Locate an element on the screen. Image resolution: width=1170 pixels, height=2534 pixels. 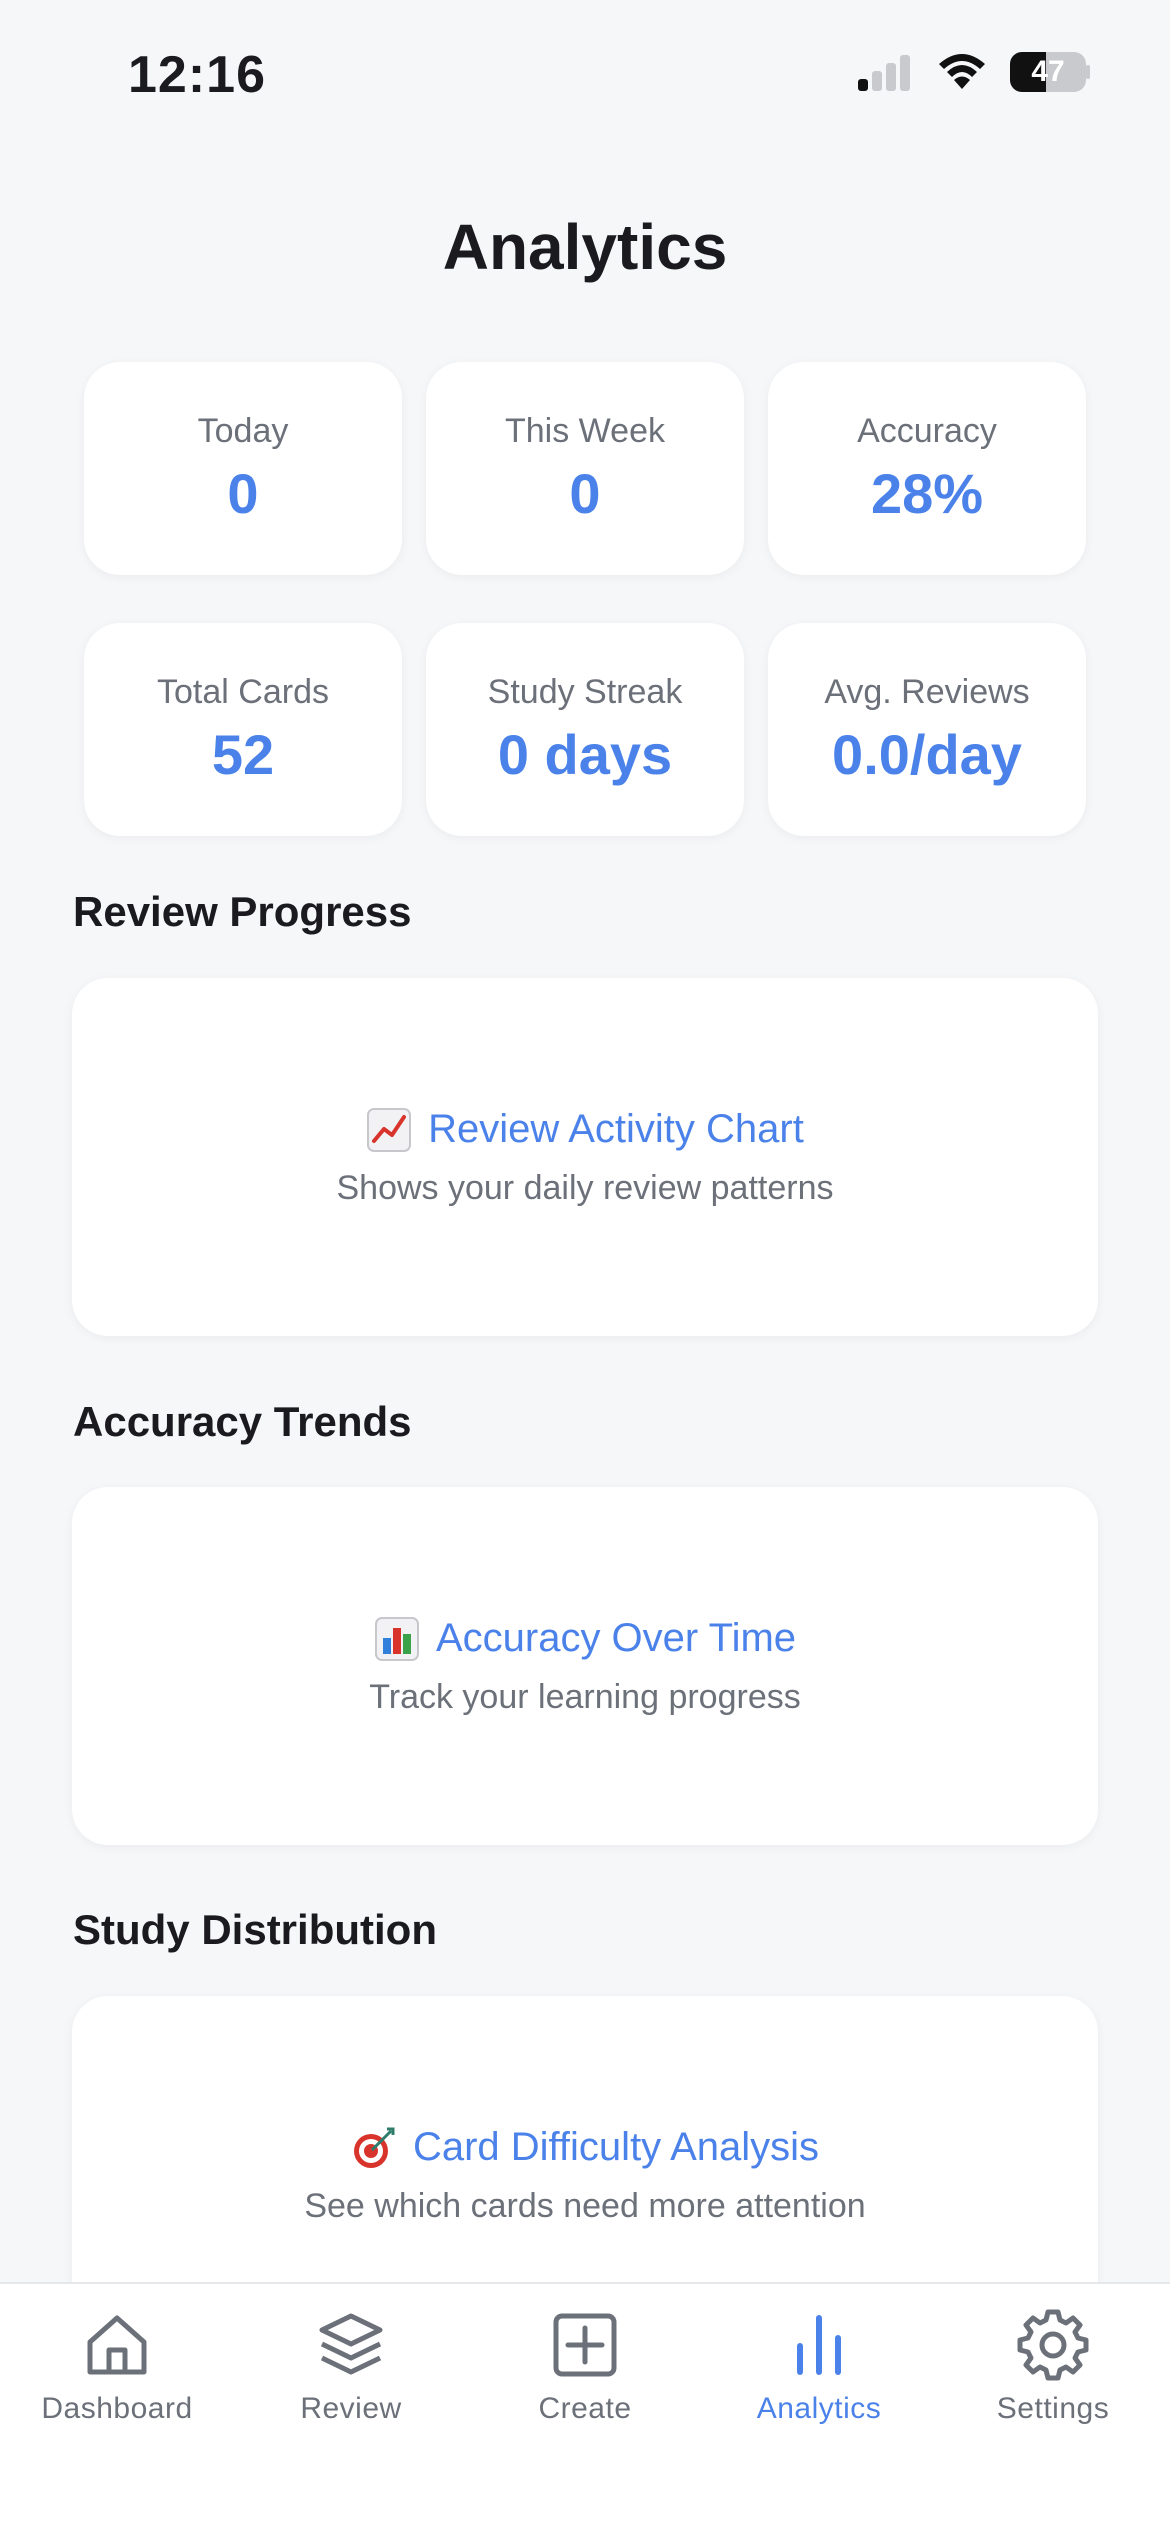
home-icon is located at coordinates (117, 2345).